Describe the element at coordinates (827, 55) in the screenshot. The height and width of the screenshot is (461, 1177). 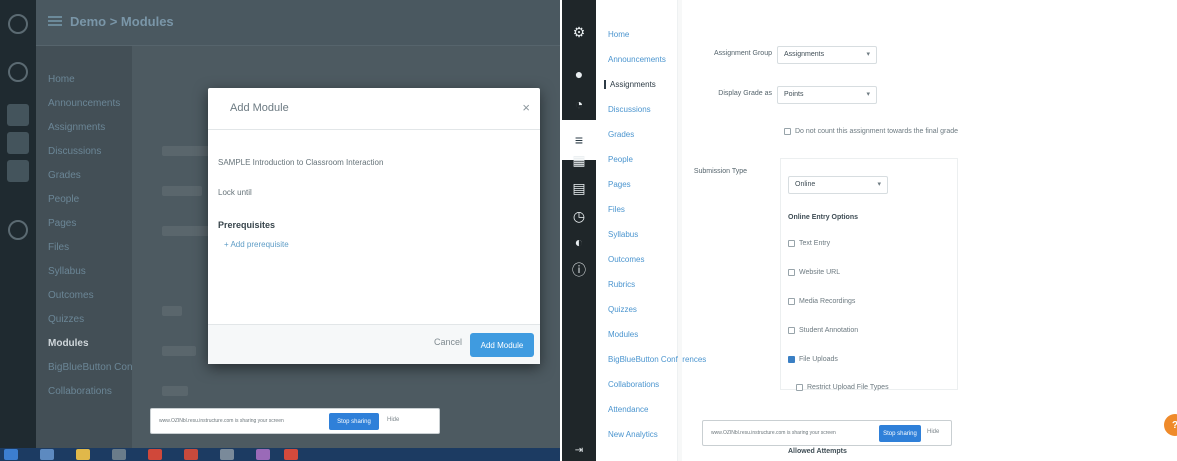
I see `assignment-group-select: Assignments ▾` at that location.